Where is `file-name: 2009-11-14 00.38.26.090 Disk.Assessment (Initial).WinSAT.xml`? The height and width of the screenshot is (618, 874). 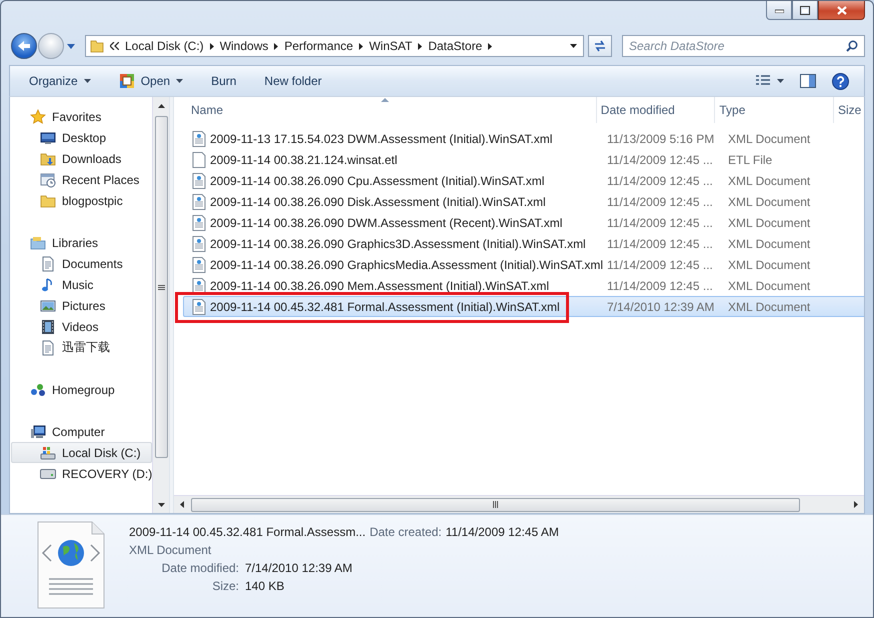
file-name: 2009-11-14 00.38.26.090 Disk.Assessment (Initial).WinSAT.xml is located at coordinates (378, 201).